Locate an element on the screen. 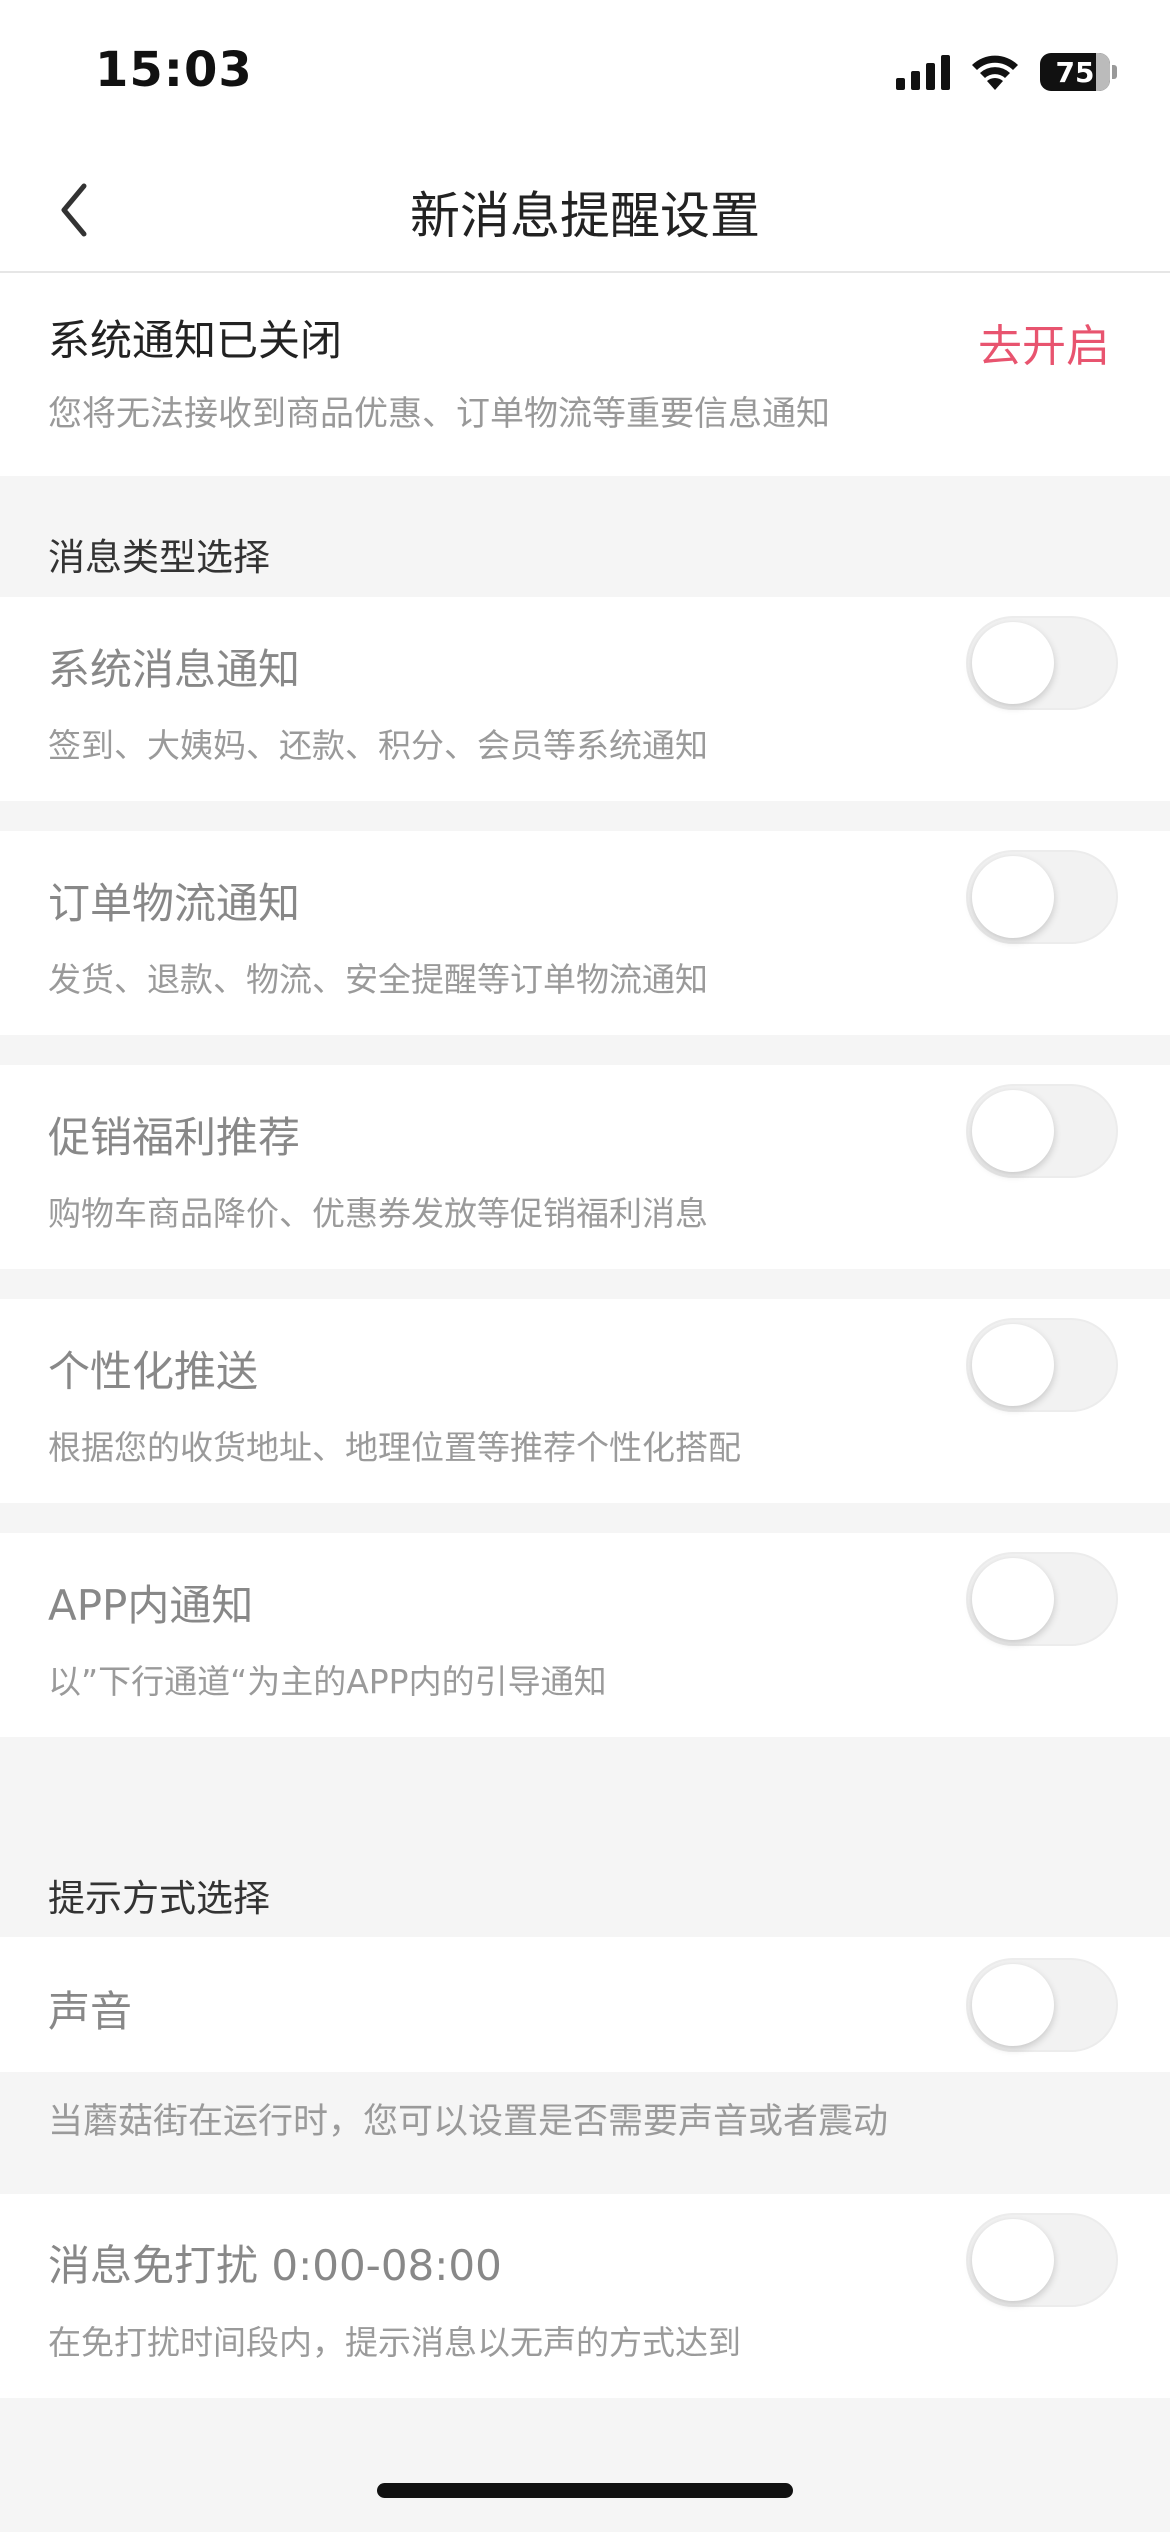 Image resolution: width=1170 pixels, height=2532 pixels. do-not-disturb-toggle is located at coordinates (1042, 2260).